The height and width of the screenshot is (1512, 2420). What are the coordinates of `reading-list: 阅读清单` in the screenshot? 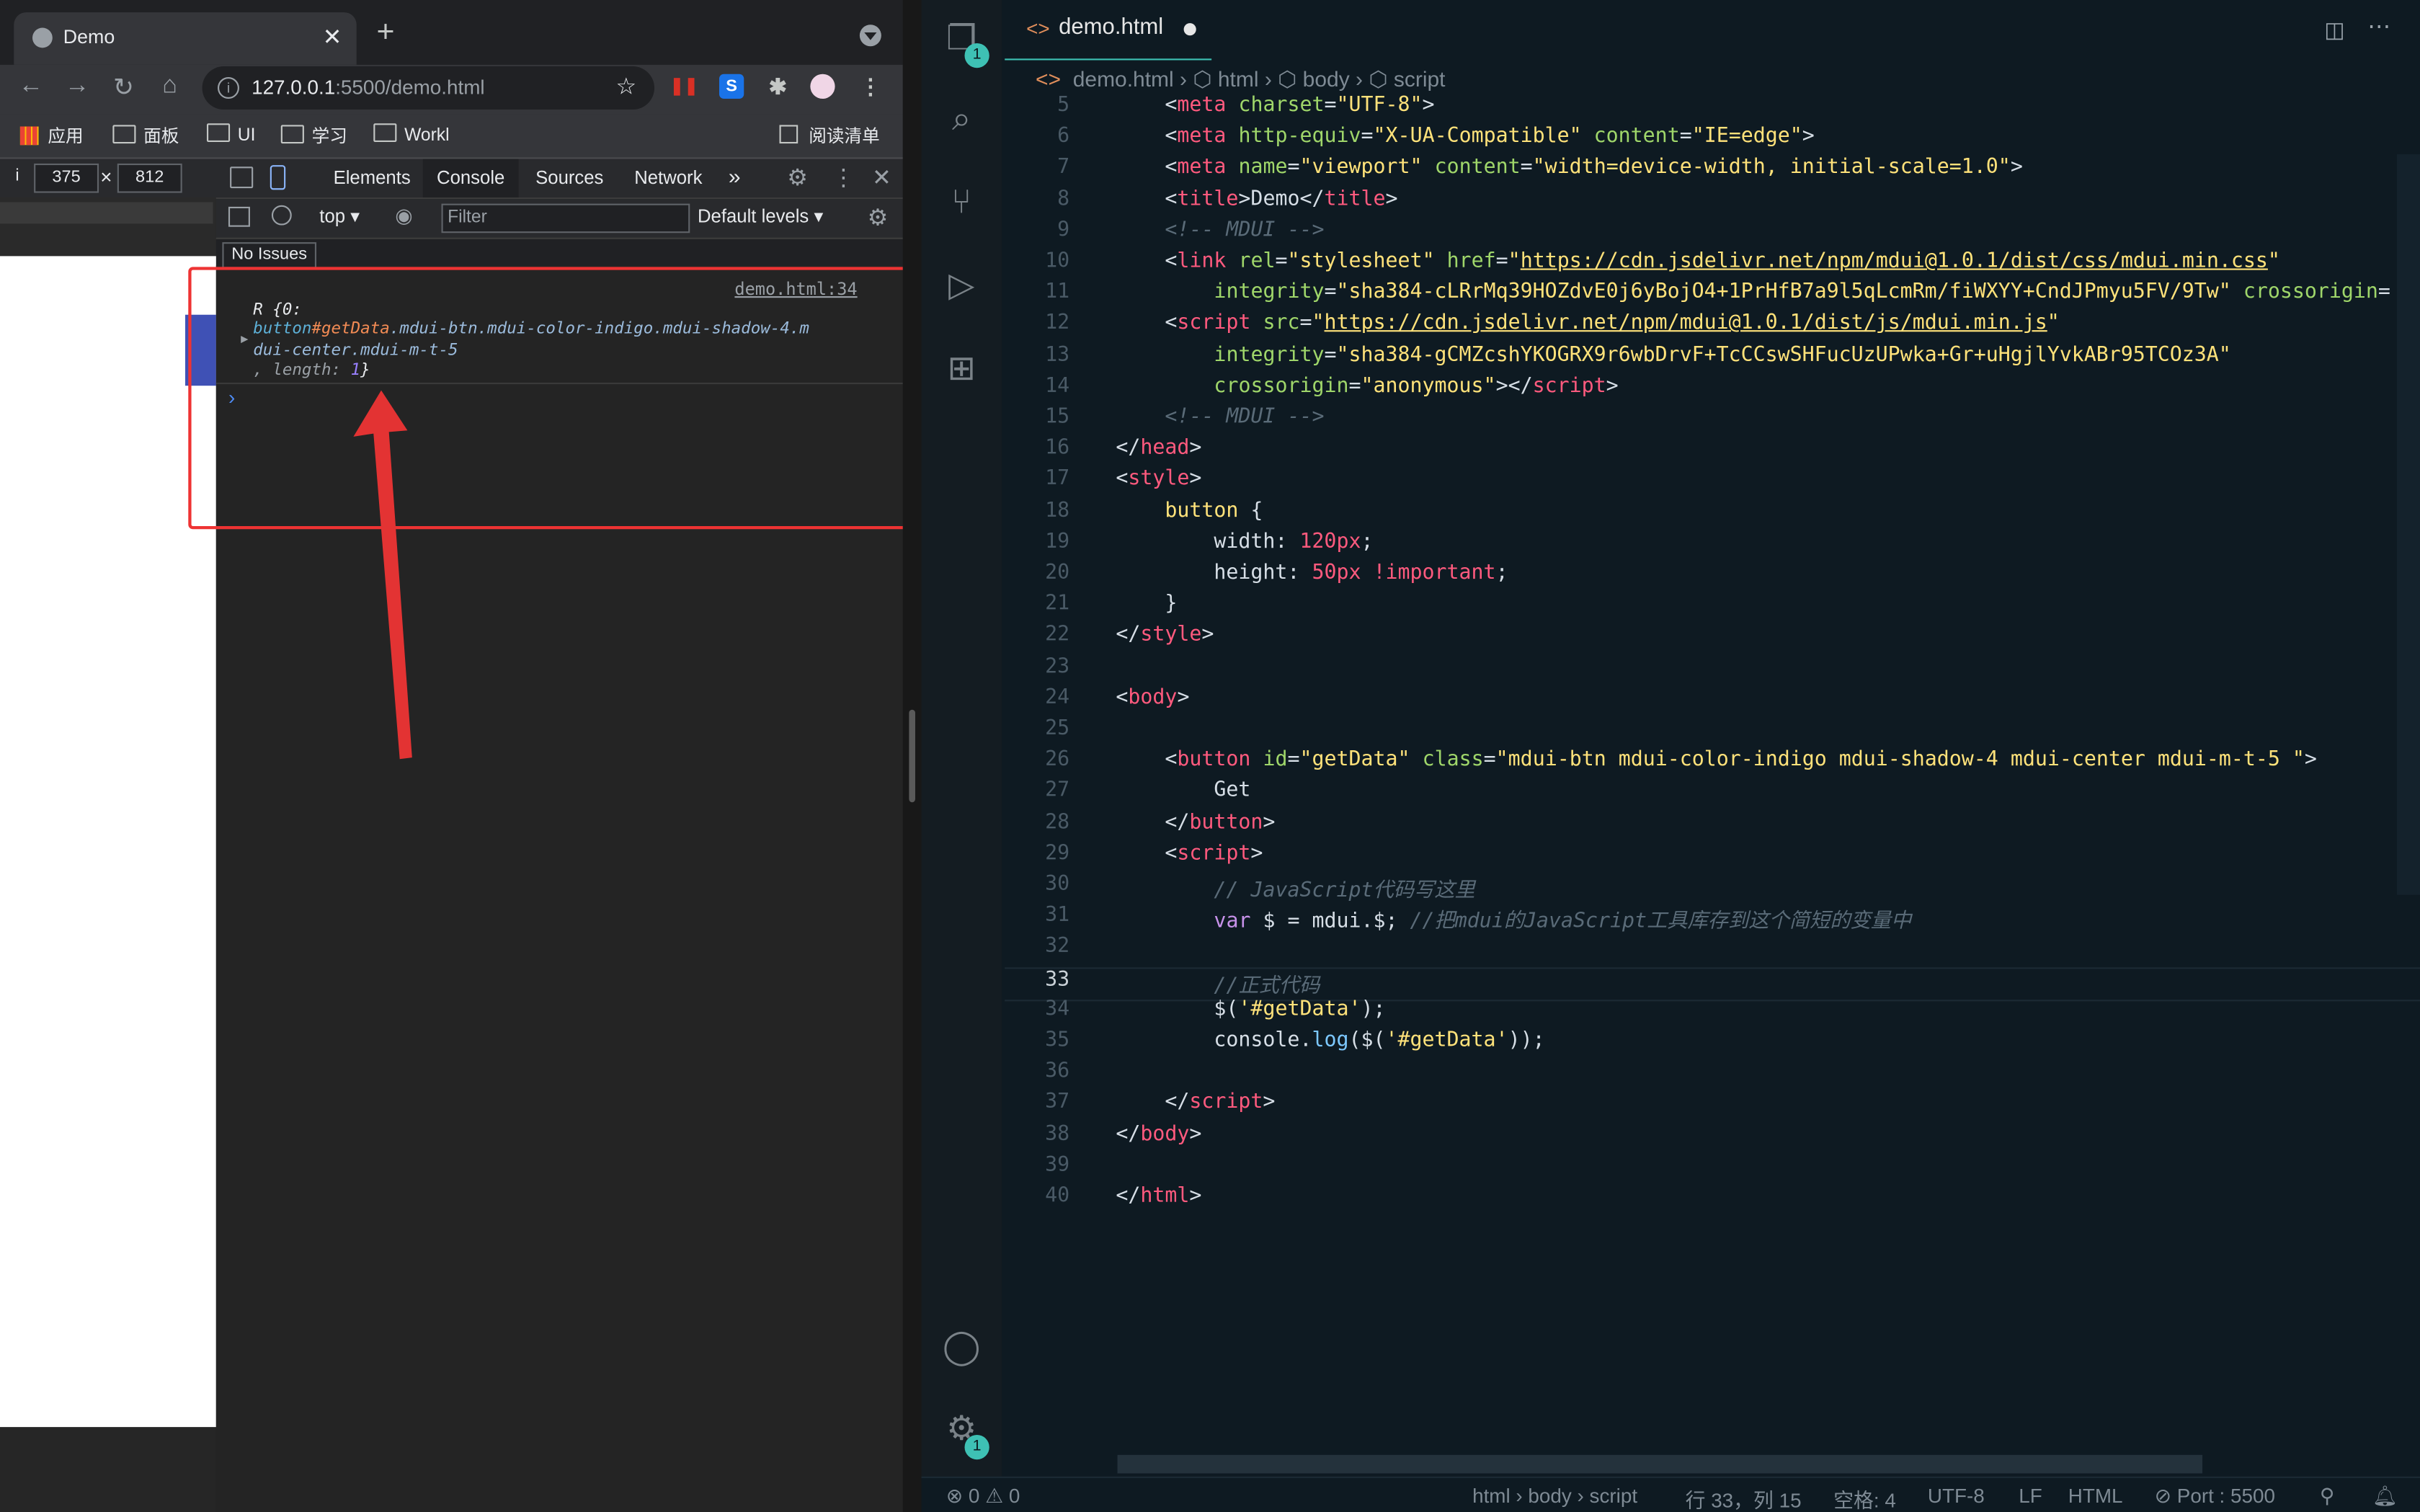 It's located at (829, 136).